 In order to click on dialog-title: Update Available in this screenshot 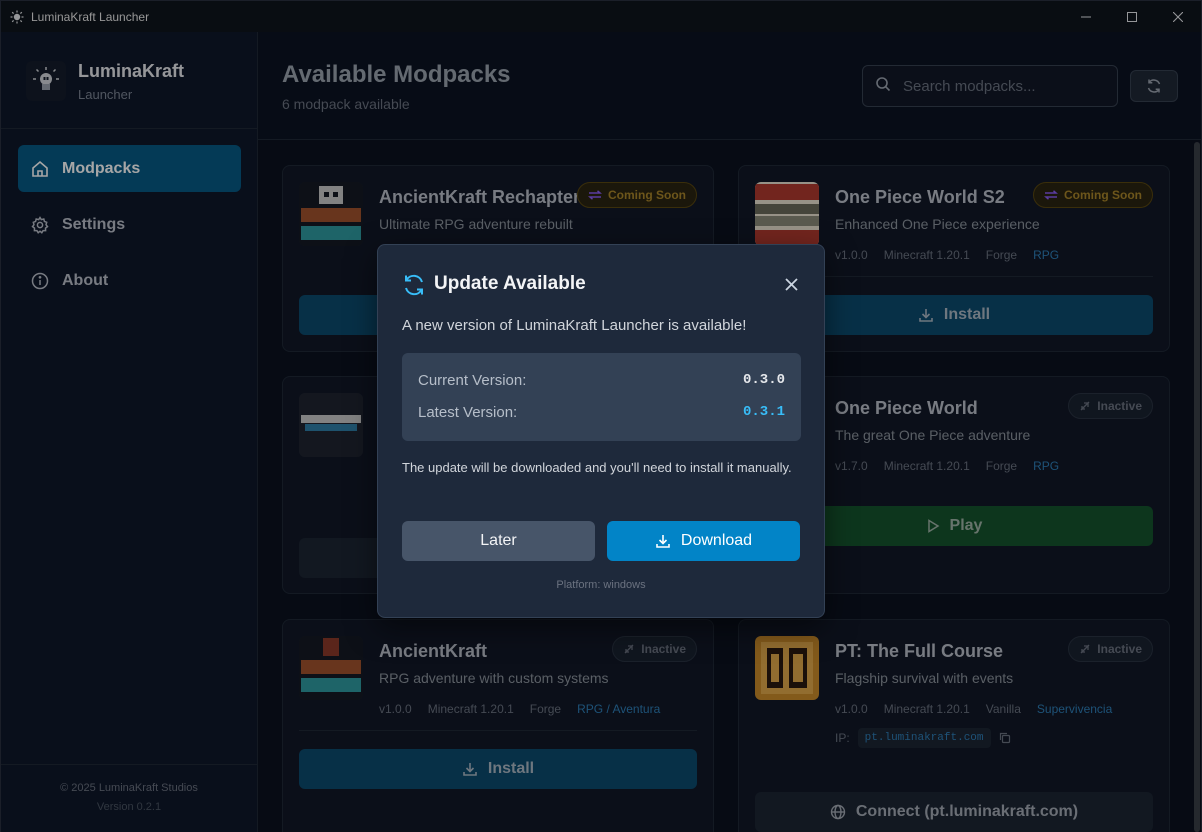, I will do `click(510, 283)`.